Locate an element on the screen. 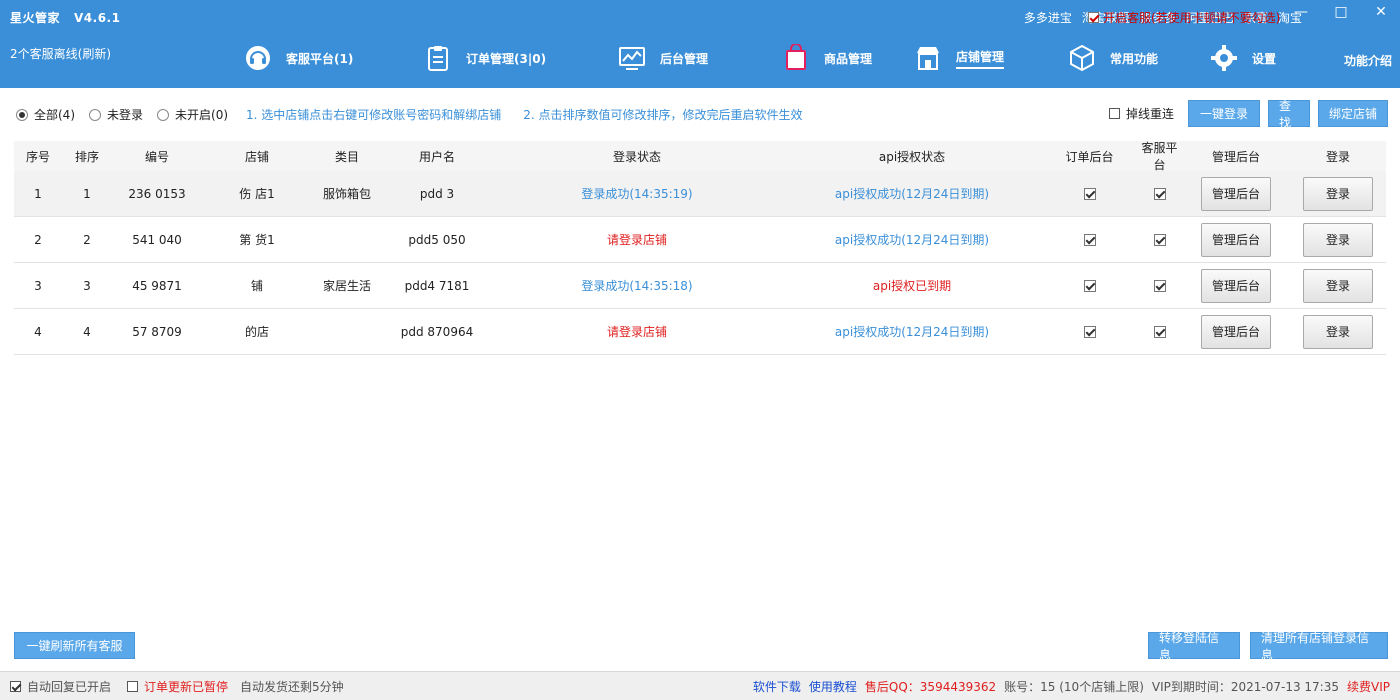  reconnect-toggle: 掉线重连 is located at coordinates (1141, 113).